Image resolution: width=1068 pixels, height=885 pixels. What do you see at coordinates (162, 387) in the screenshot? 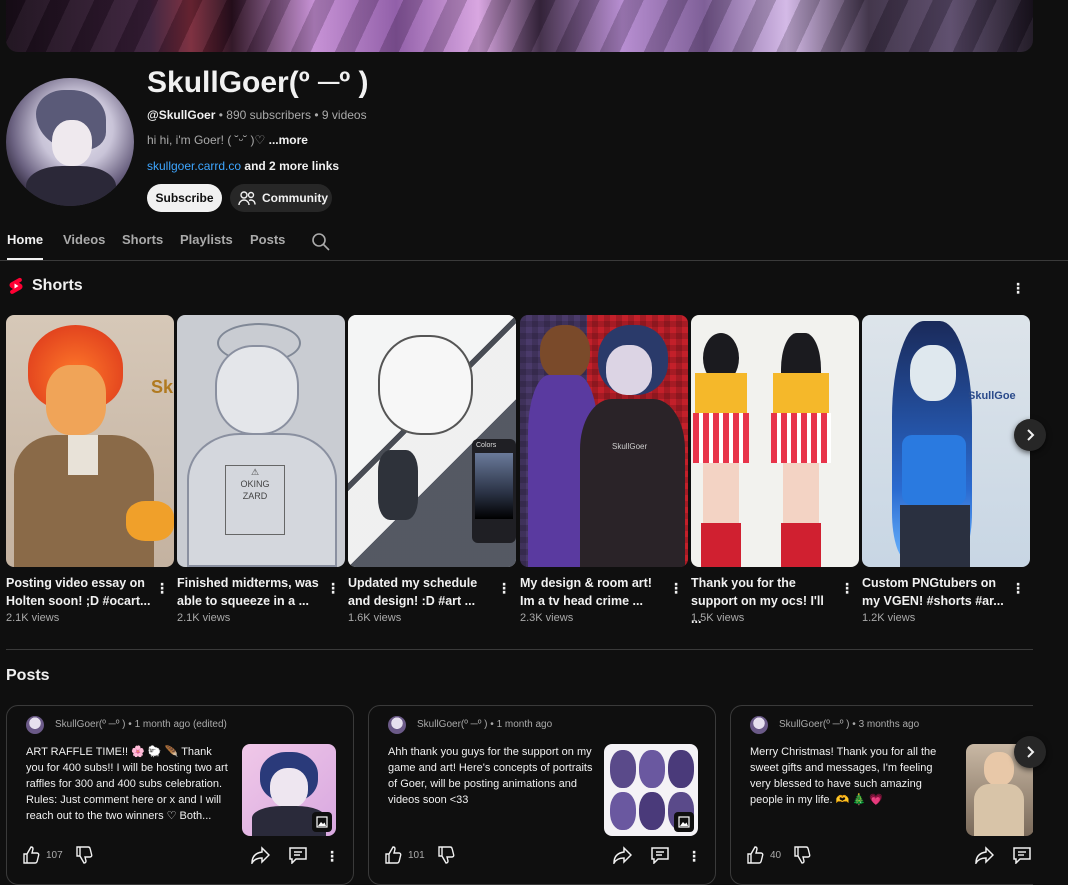
I see `thumbnail-text: Sk` at bounding box center [162, 387].